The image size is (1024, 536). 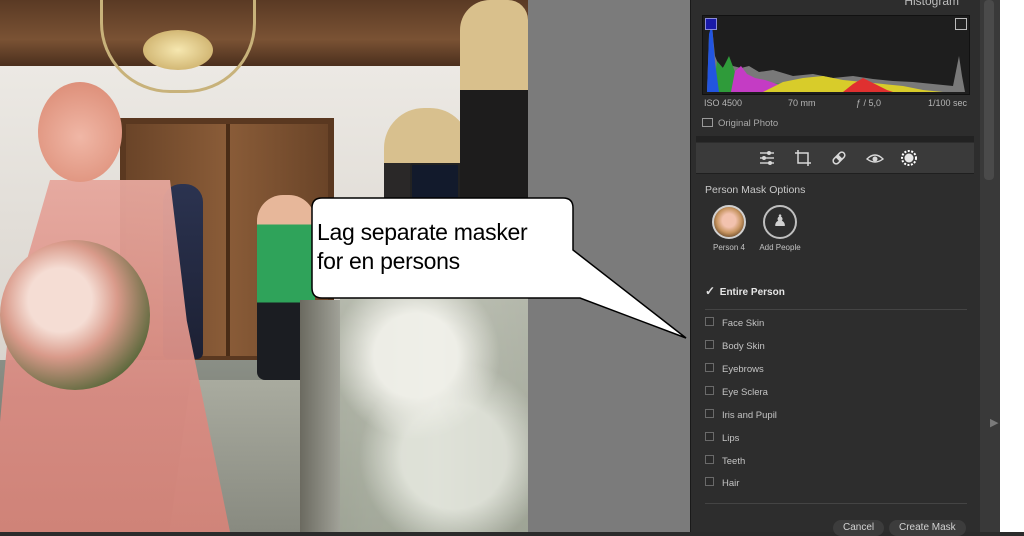 I want to click on heal-icon, so click(x=839, y=158).